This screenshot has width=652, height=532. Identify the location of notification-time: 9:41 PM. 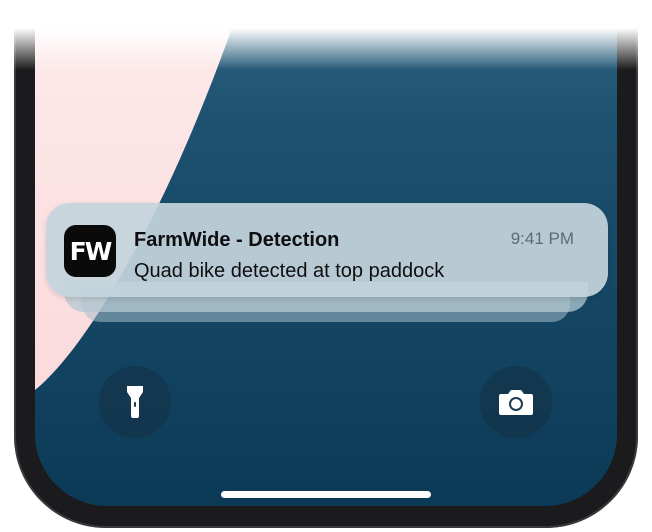
(542, 238).